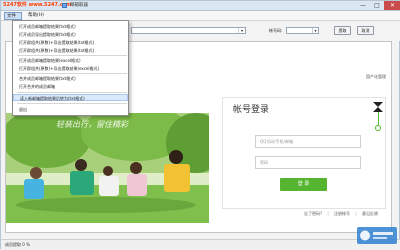 The image size is (400, 250). I want to click on hero-tagline: 轻装出行，留住精彩, so click(92, 124).